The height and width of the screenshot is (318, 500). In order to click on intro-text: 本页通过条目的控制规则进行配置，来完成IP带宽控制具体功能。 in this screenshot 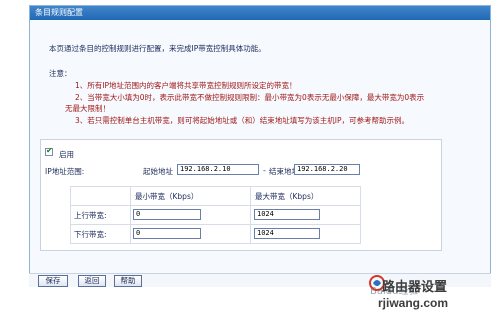, I will do `click(157, 48)`.